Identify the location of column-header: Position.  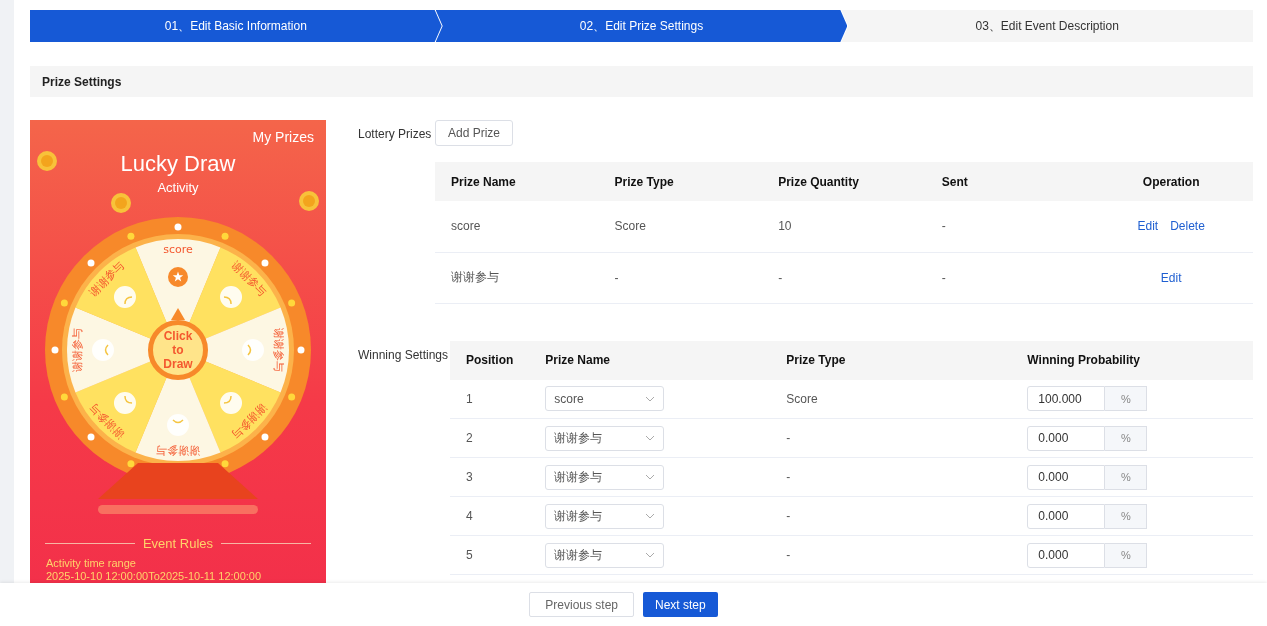
(490, 360).